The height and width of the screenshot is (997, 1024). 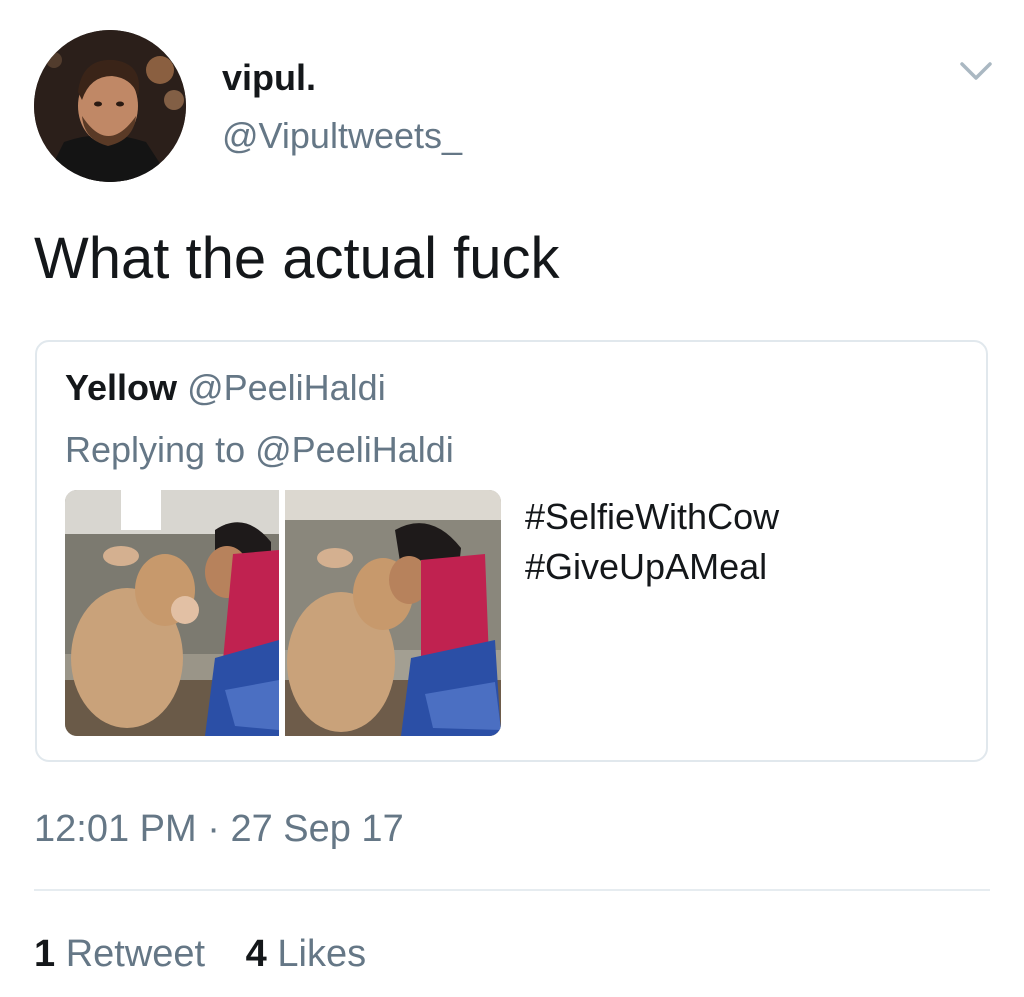 I want to click on author-avatar, so click(x=110, y=106).